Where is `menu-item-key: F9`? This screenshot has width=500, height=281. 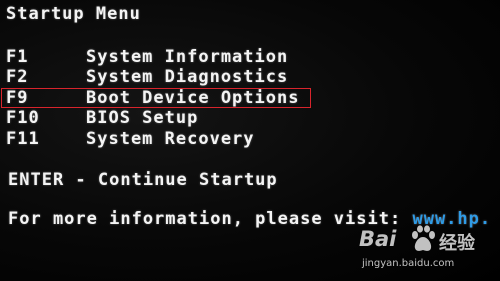
menu-item-key: F9 is located at coordinates (17, 98).